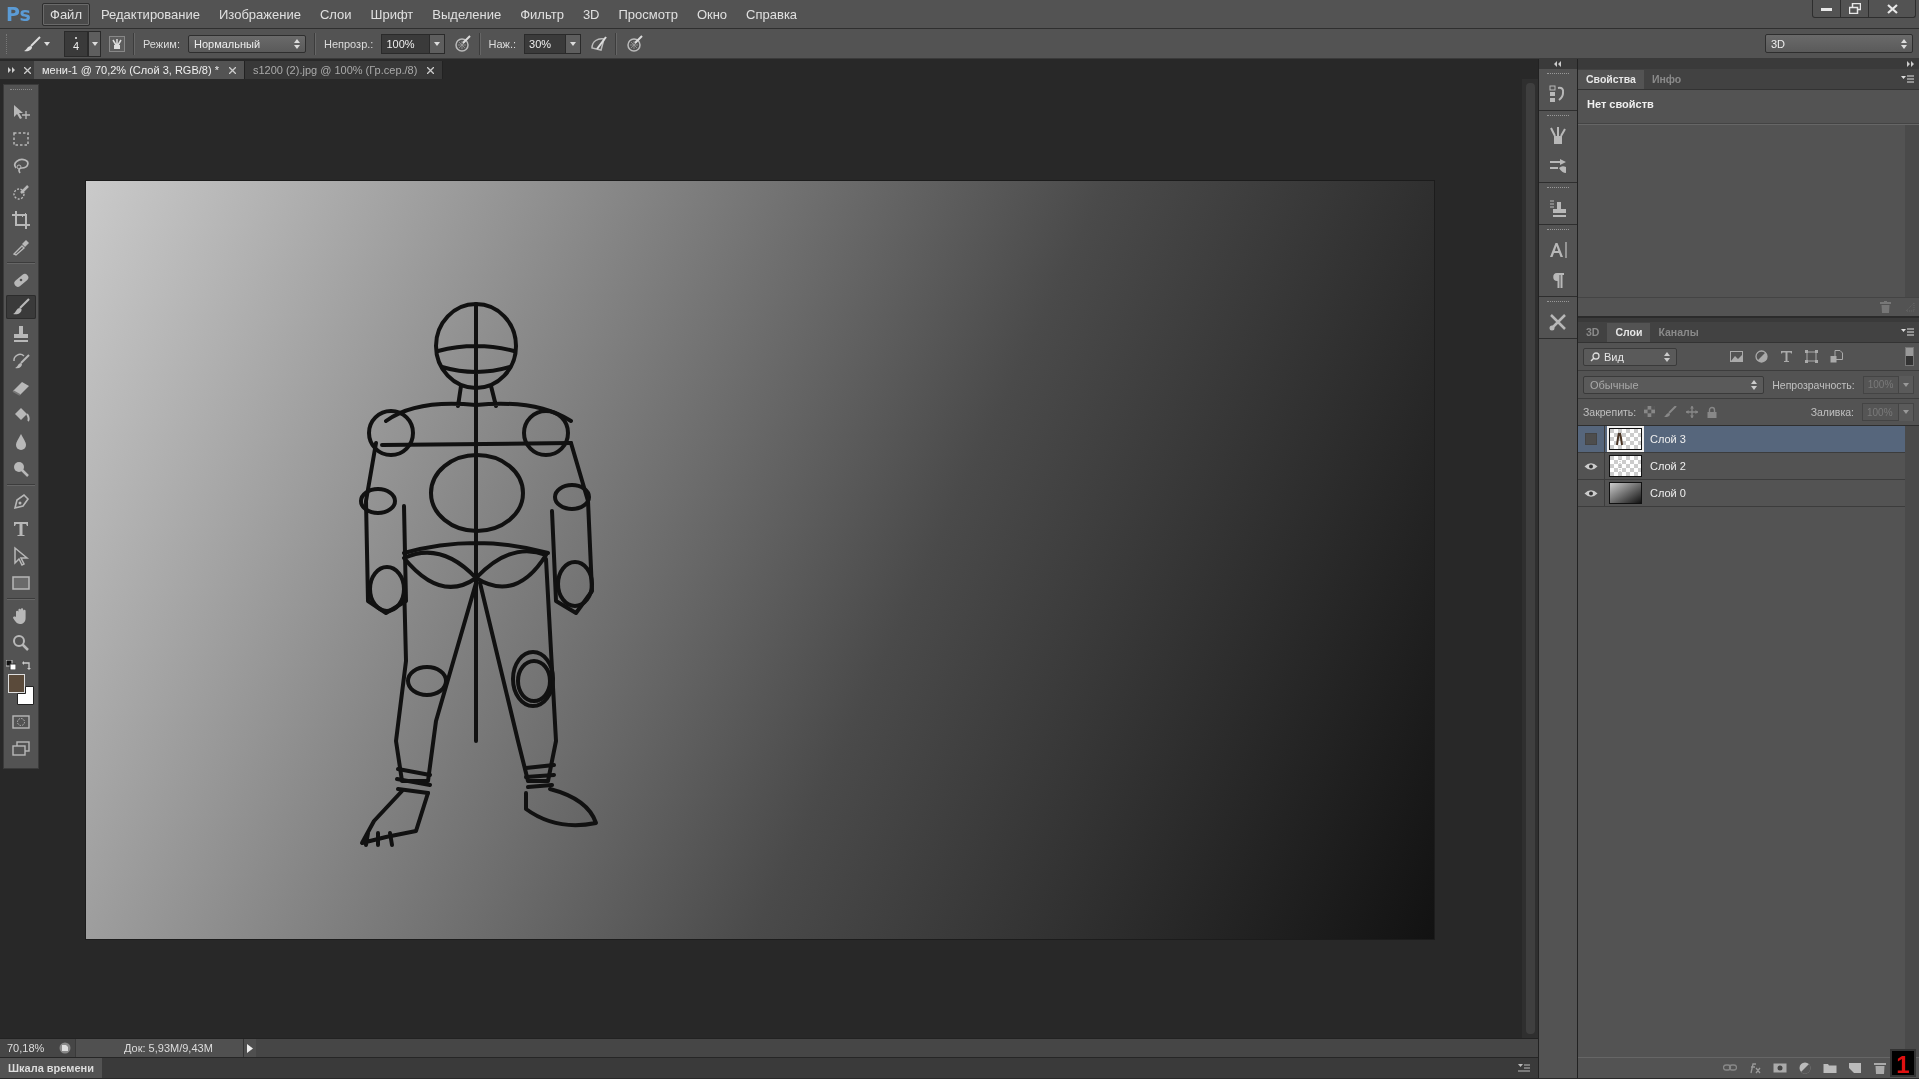 This screenshot has height=1079, width=1919. I want to click on opacity-field: 100%, so click(413, 43).